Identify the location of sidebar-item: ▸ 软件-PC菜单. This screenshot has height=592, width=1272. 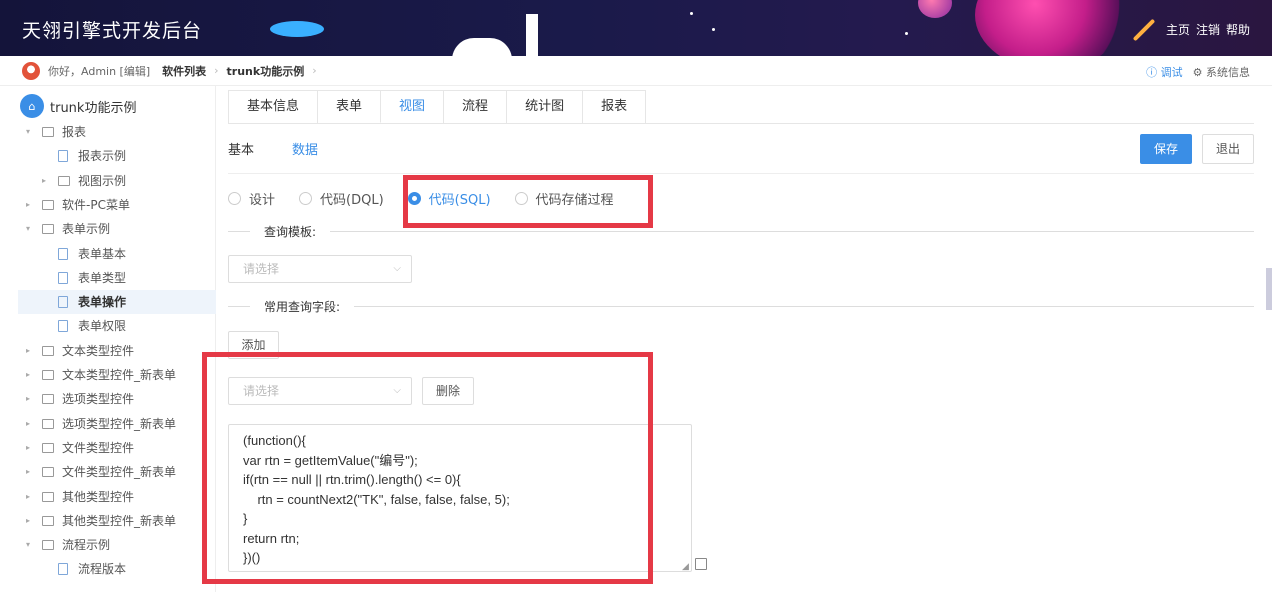
(78, 205).